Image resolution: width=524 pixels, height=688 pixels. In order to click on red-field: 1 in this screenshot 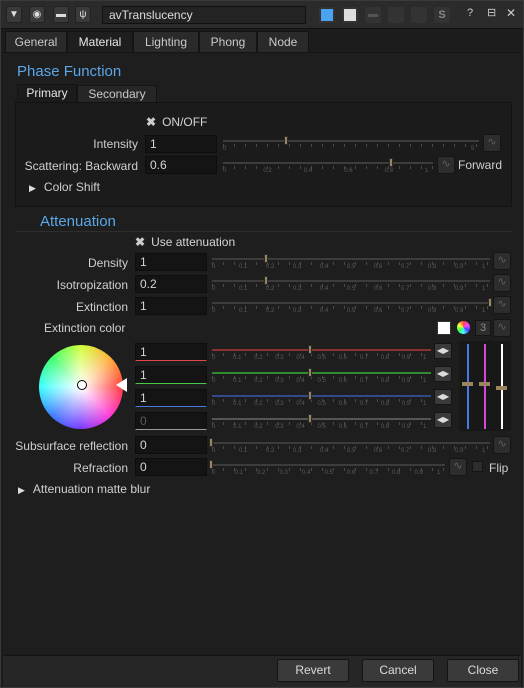, I will do `click(171, 352)`.